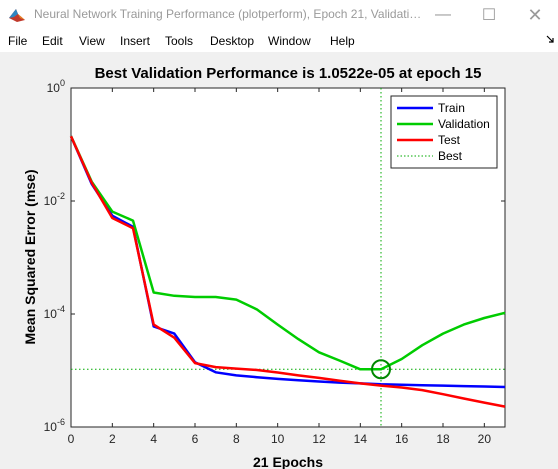 This screenshot has width=558, height=469. I want to click on x-tick-label: 0, so click(71, 439).